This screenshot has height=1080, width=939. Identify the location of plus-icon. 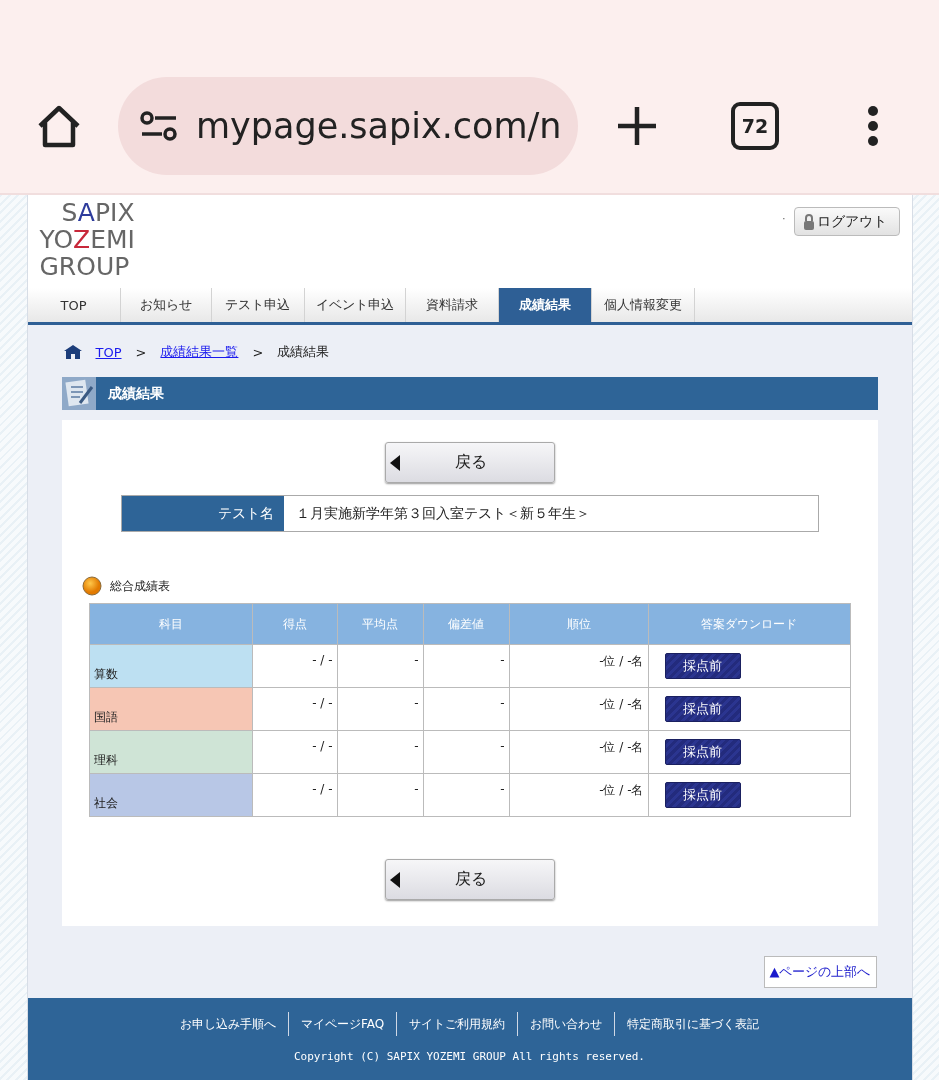
(637, 126).